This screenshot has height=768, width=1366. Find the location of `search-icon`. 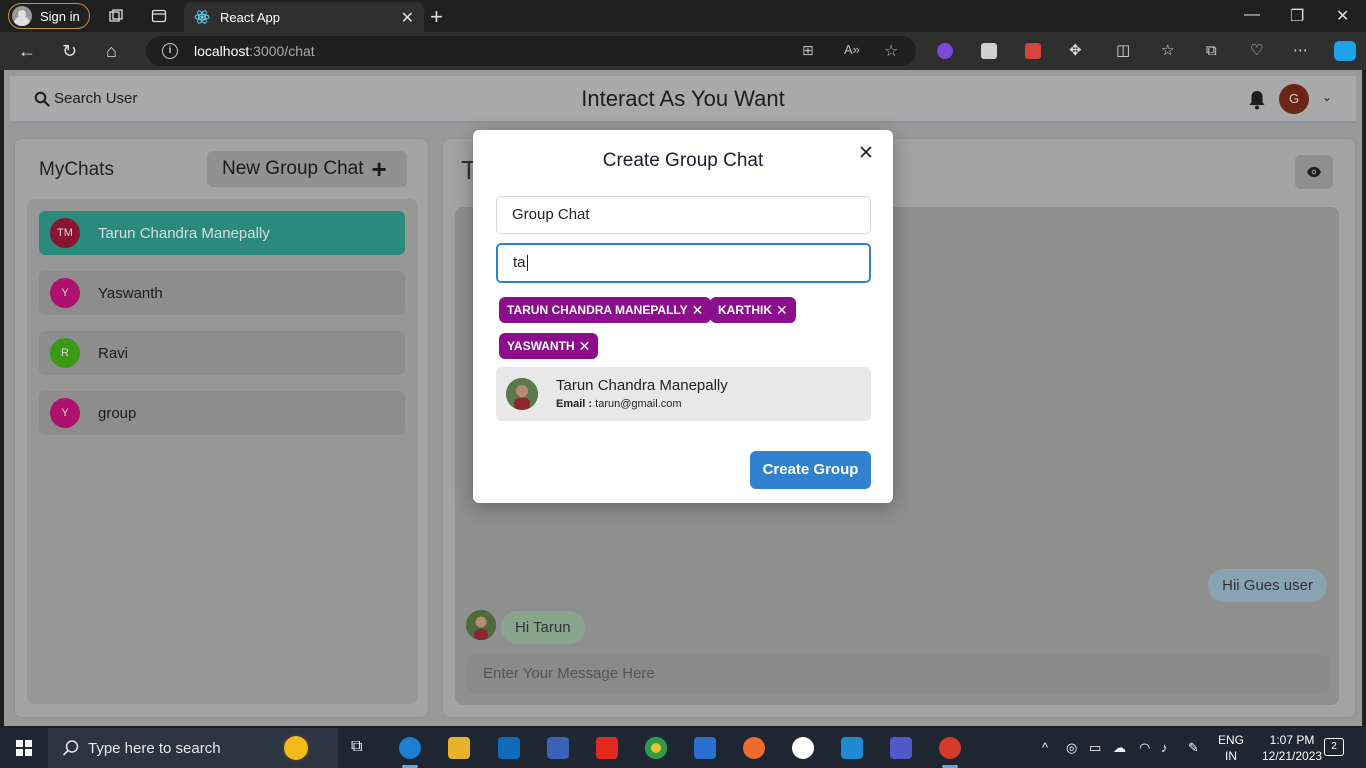

search-icon is located at coordinates (70, 748).